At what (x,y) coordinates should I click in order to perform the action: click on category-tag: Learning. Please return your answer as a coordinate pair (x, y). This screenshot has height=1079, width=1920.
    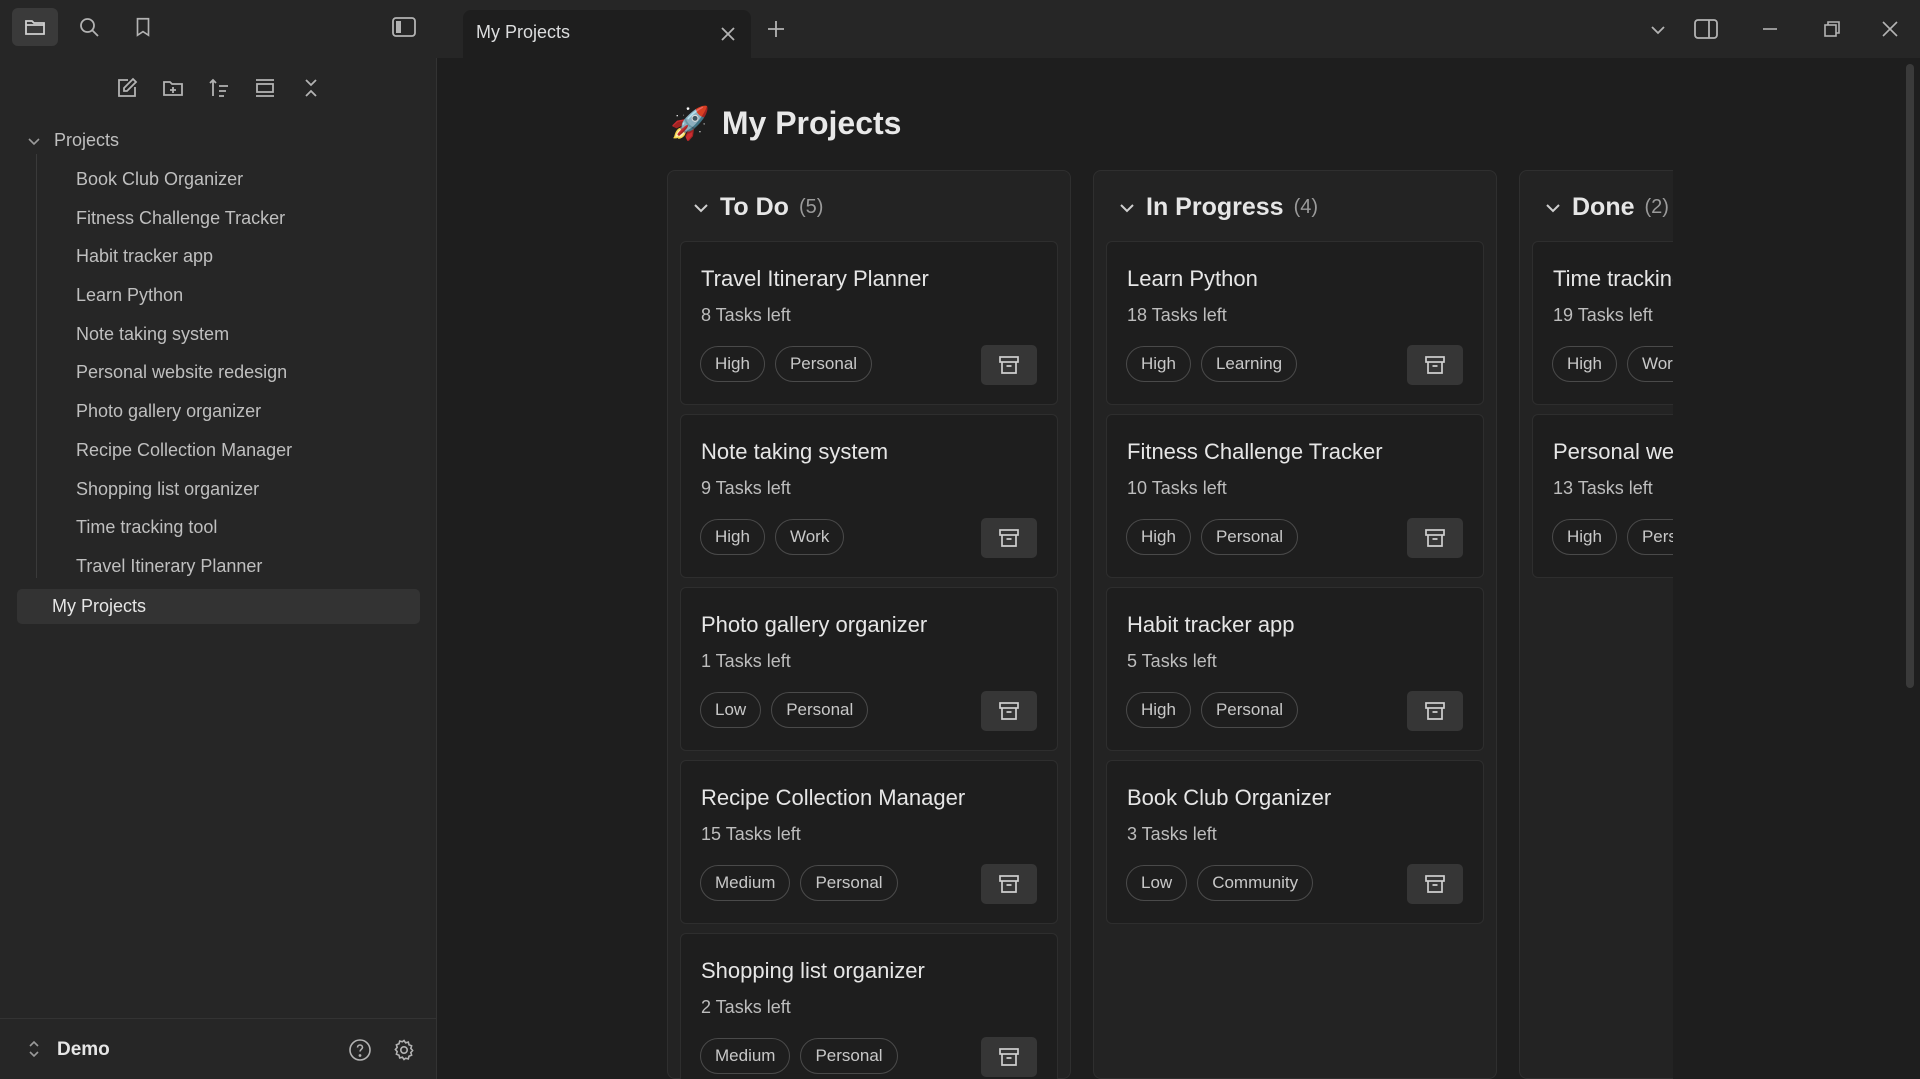
    Looking at the image, I should click on (1249, 364).